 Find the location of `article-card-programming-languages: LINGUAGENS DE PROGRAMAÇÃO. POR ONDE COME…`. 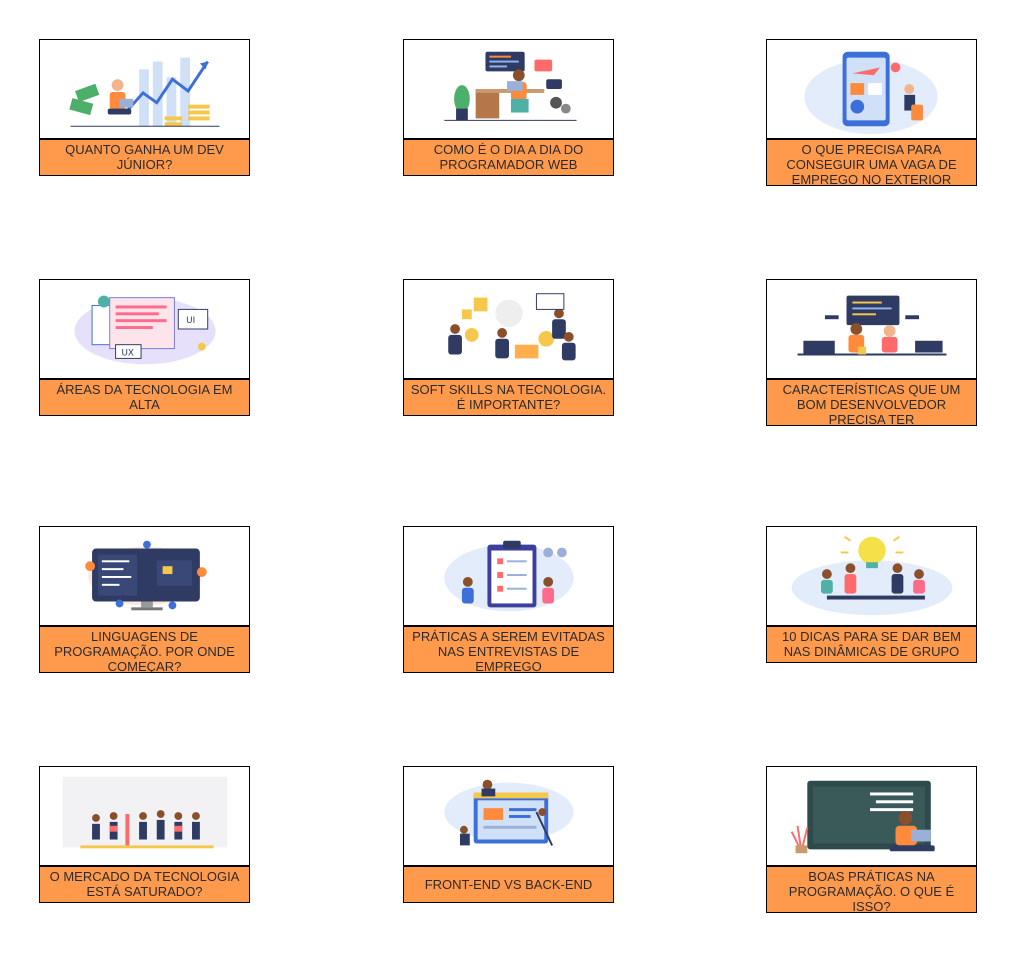

article-card-programming-languages: LINGUAGENS DE PROGRAMAÇÃO. POR ONDE COME… is located at coordinates (144, 599).